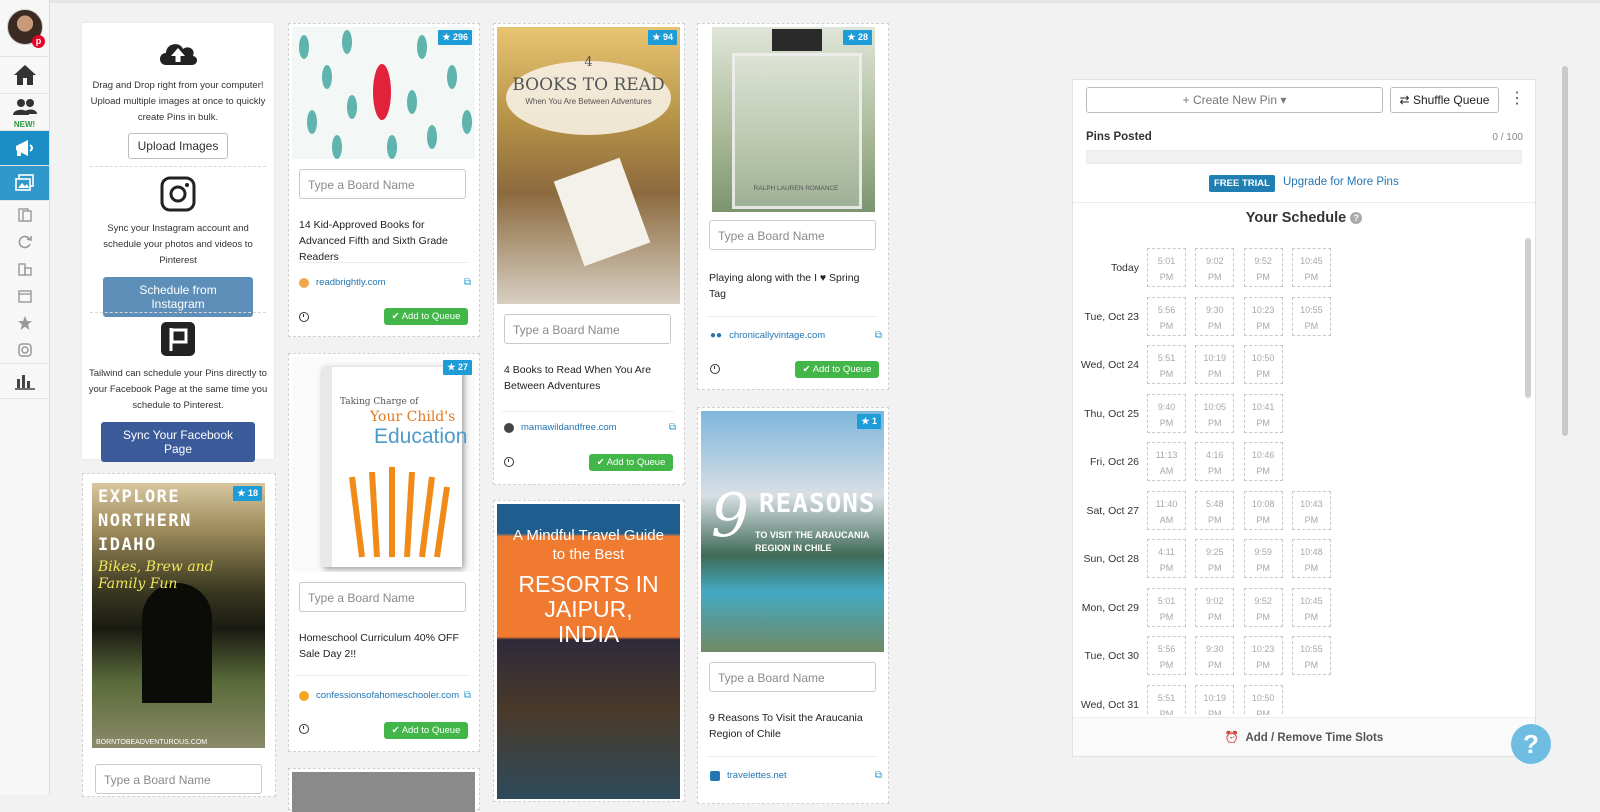 The image size is (1600, 812). I want to click on sidebar-item-insights, so click(24, 268).